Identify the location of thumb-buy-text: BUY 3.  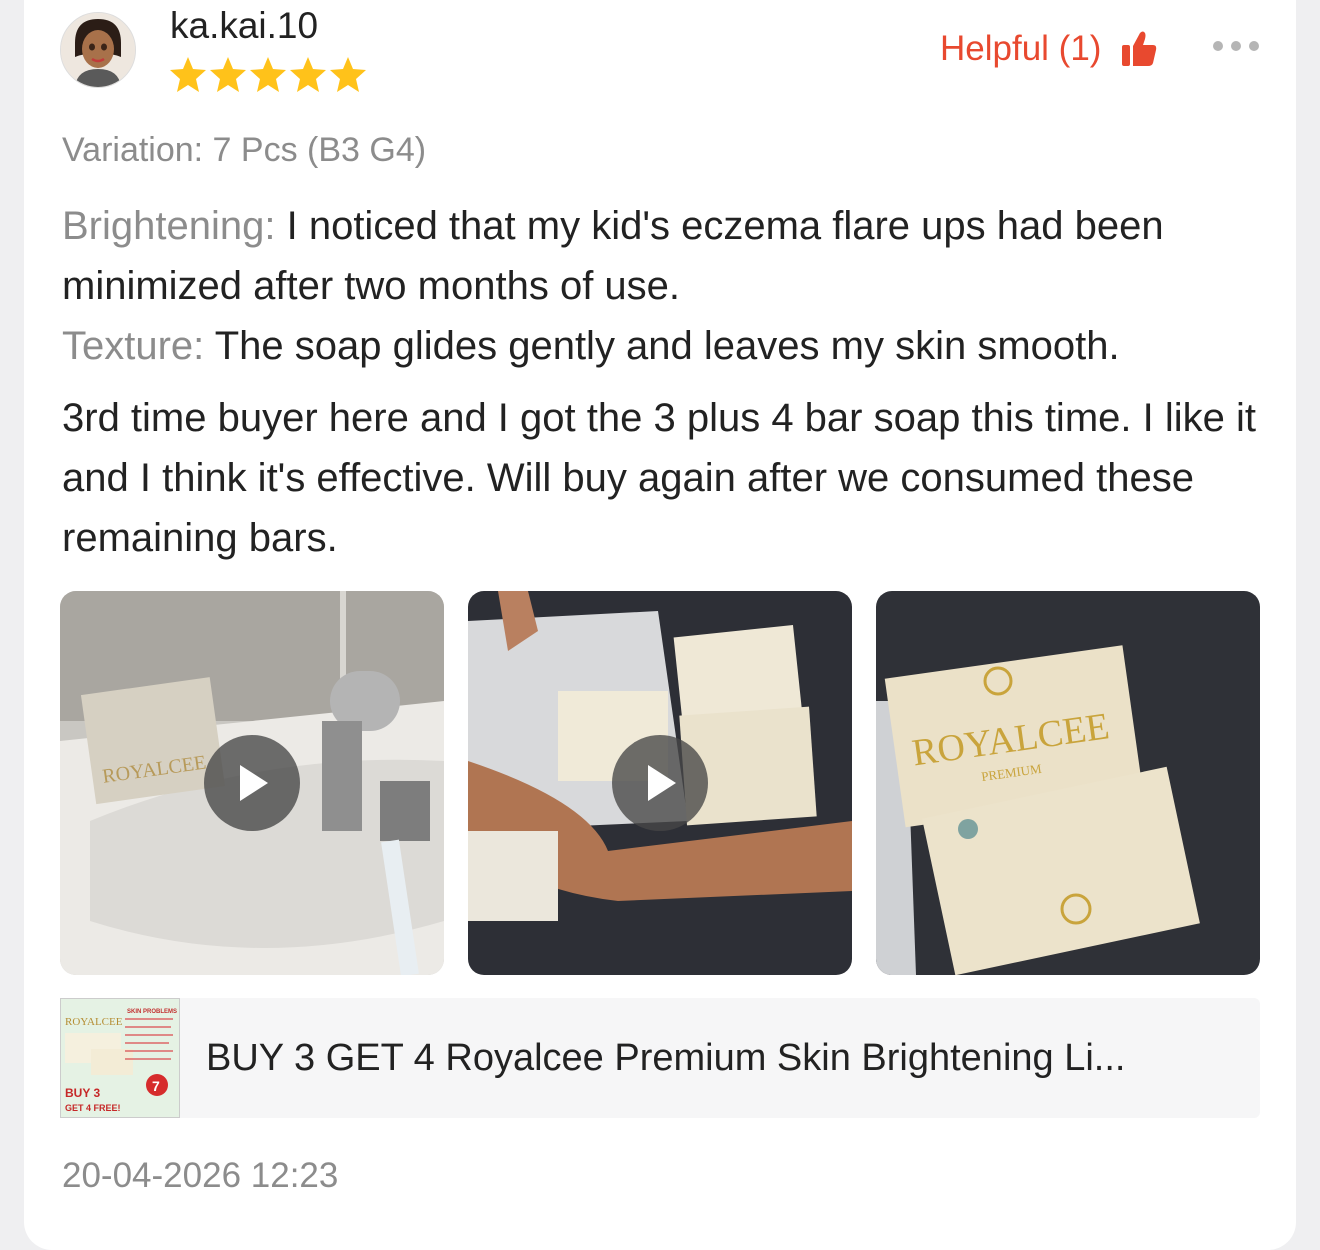
(82, 1093).